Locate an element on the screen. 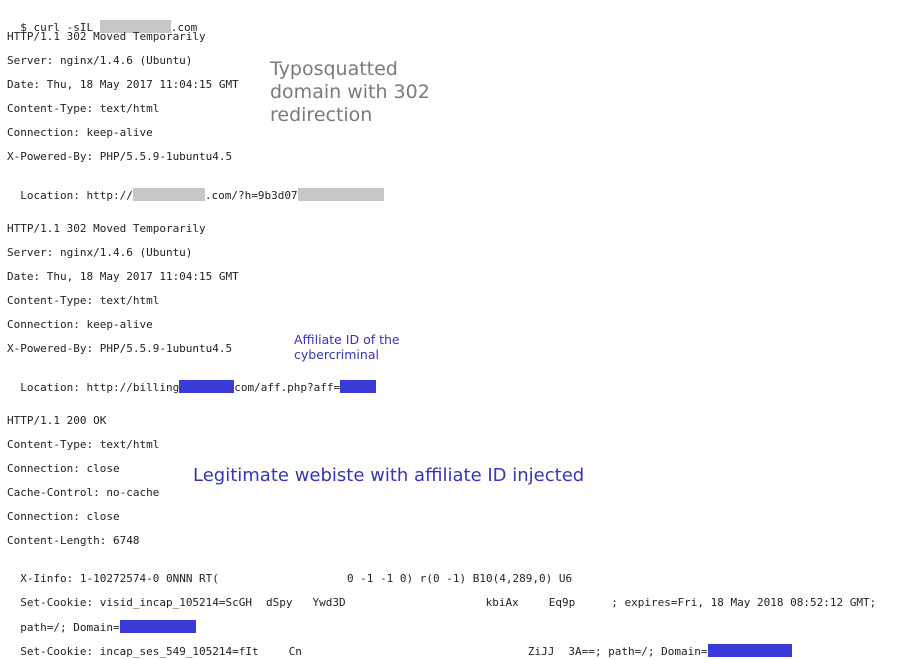  header-location: Location: http:// .com/?h=9b3d07 is located at coordinates (195, 188).